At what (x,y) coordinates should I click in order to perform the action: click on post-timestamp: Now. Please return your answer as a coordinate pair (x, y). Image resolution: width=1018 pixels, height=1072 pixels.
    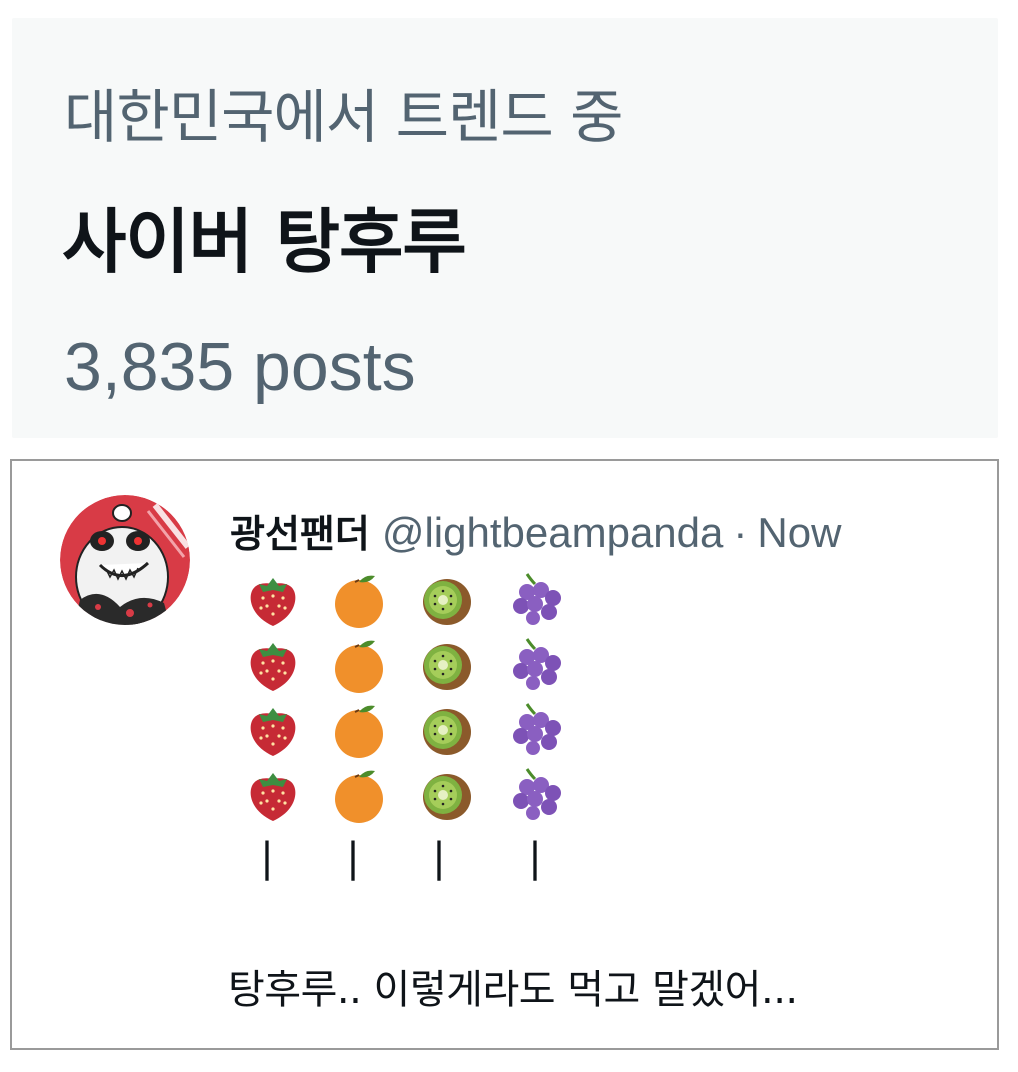
    Looking at the image, I should click on (799, 533).